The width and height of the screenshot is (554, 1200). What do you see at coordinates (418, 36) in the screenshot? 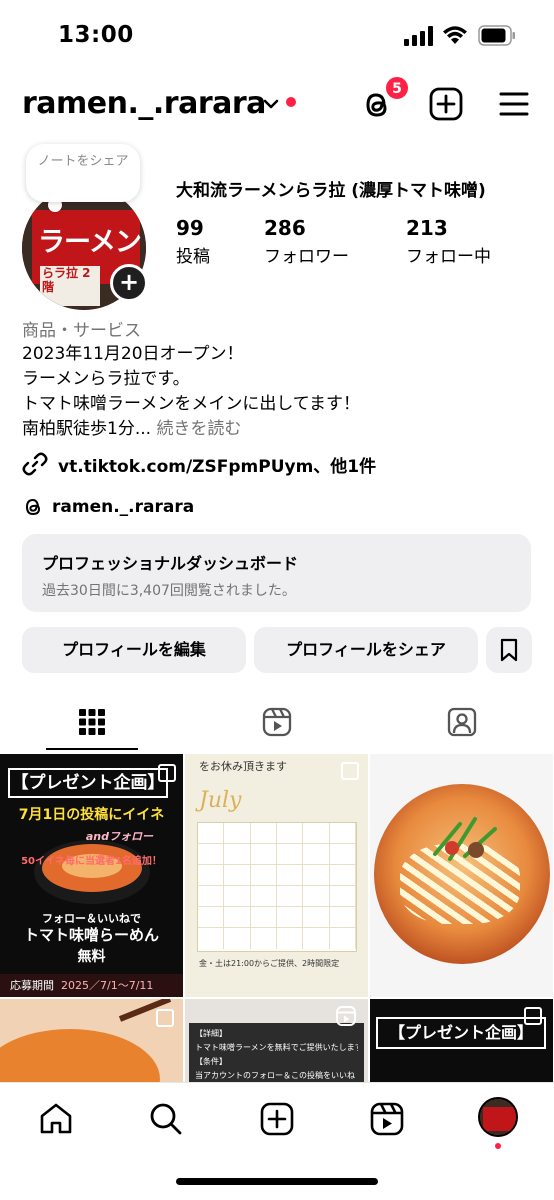
I see `cellular-signal-icon` at bounding box center [418, 36].